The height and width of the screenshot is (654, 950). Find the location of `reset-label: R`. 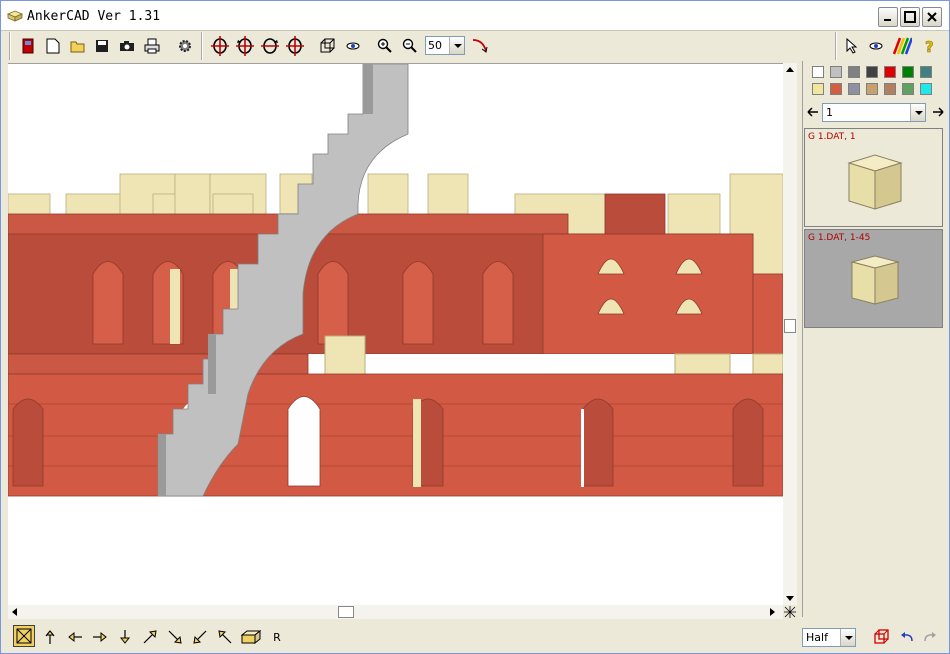

reset-label: R is located at coordinates (277, 637).